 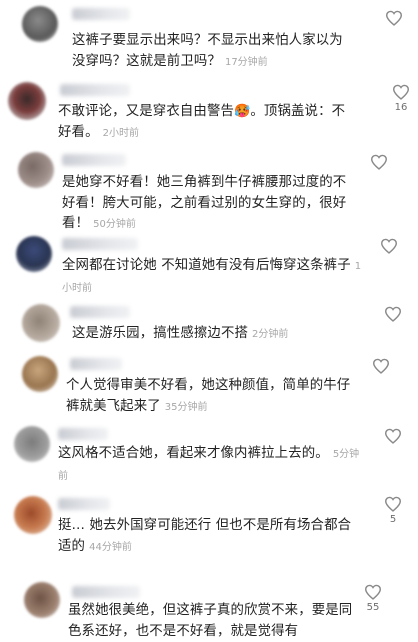 What do you see at coordinates (114, 224) in the screenshot?
I see `comment-time: 50分钟前` at bounding box center [114, 224].